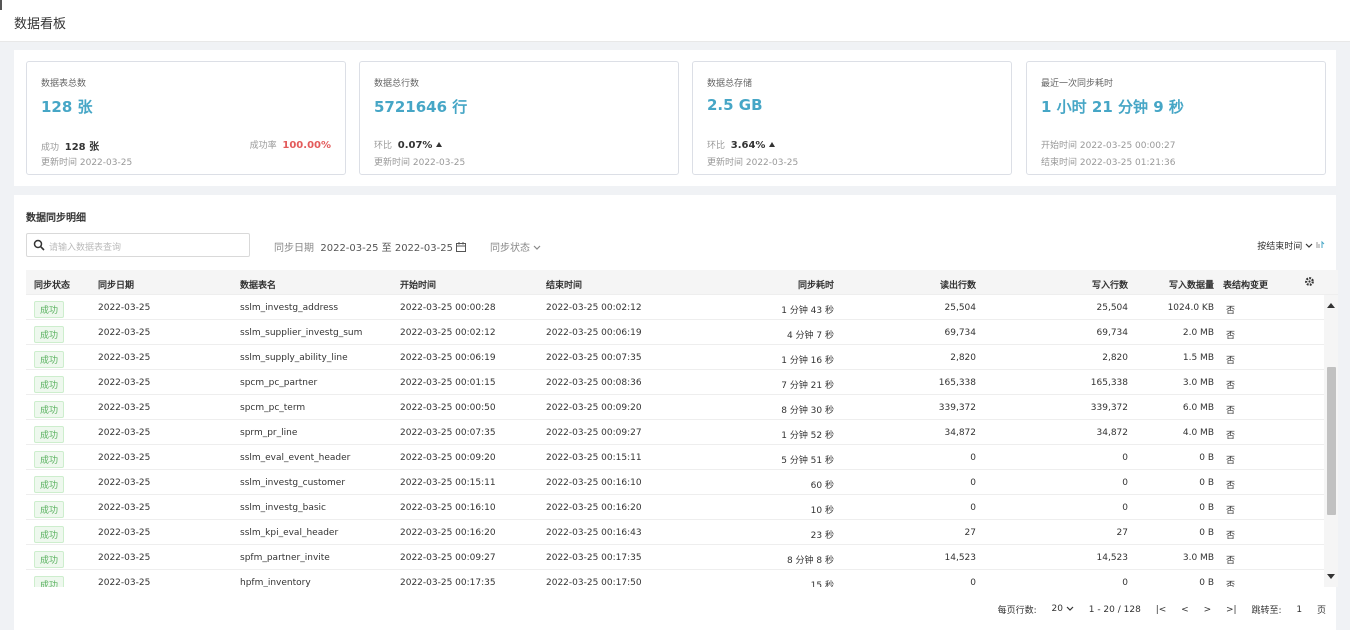 This screenshot has height=630, width=1350. Describe the element at coordinates (594, 433) in the screenshot. I see `cell-end-time: 2022-03-25 00:09:27` at that location.